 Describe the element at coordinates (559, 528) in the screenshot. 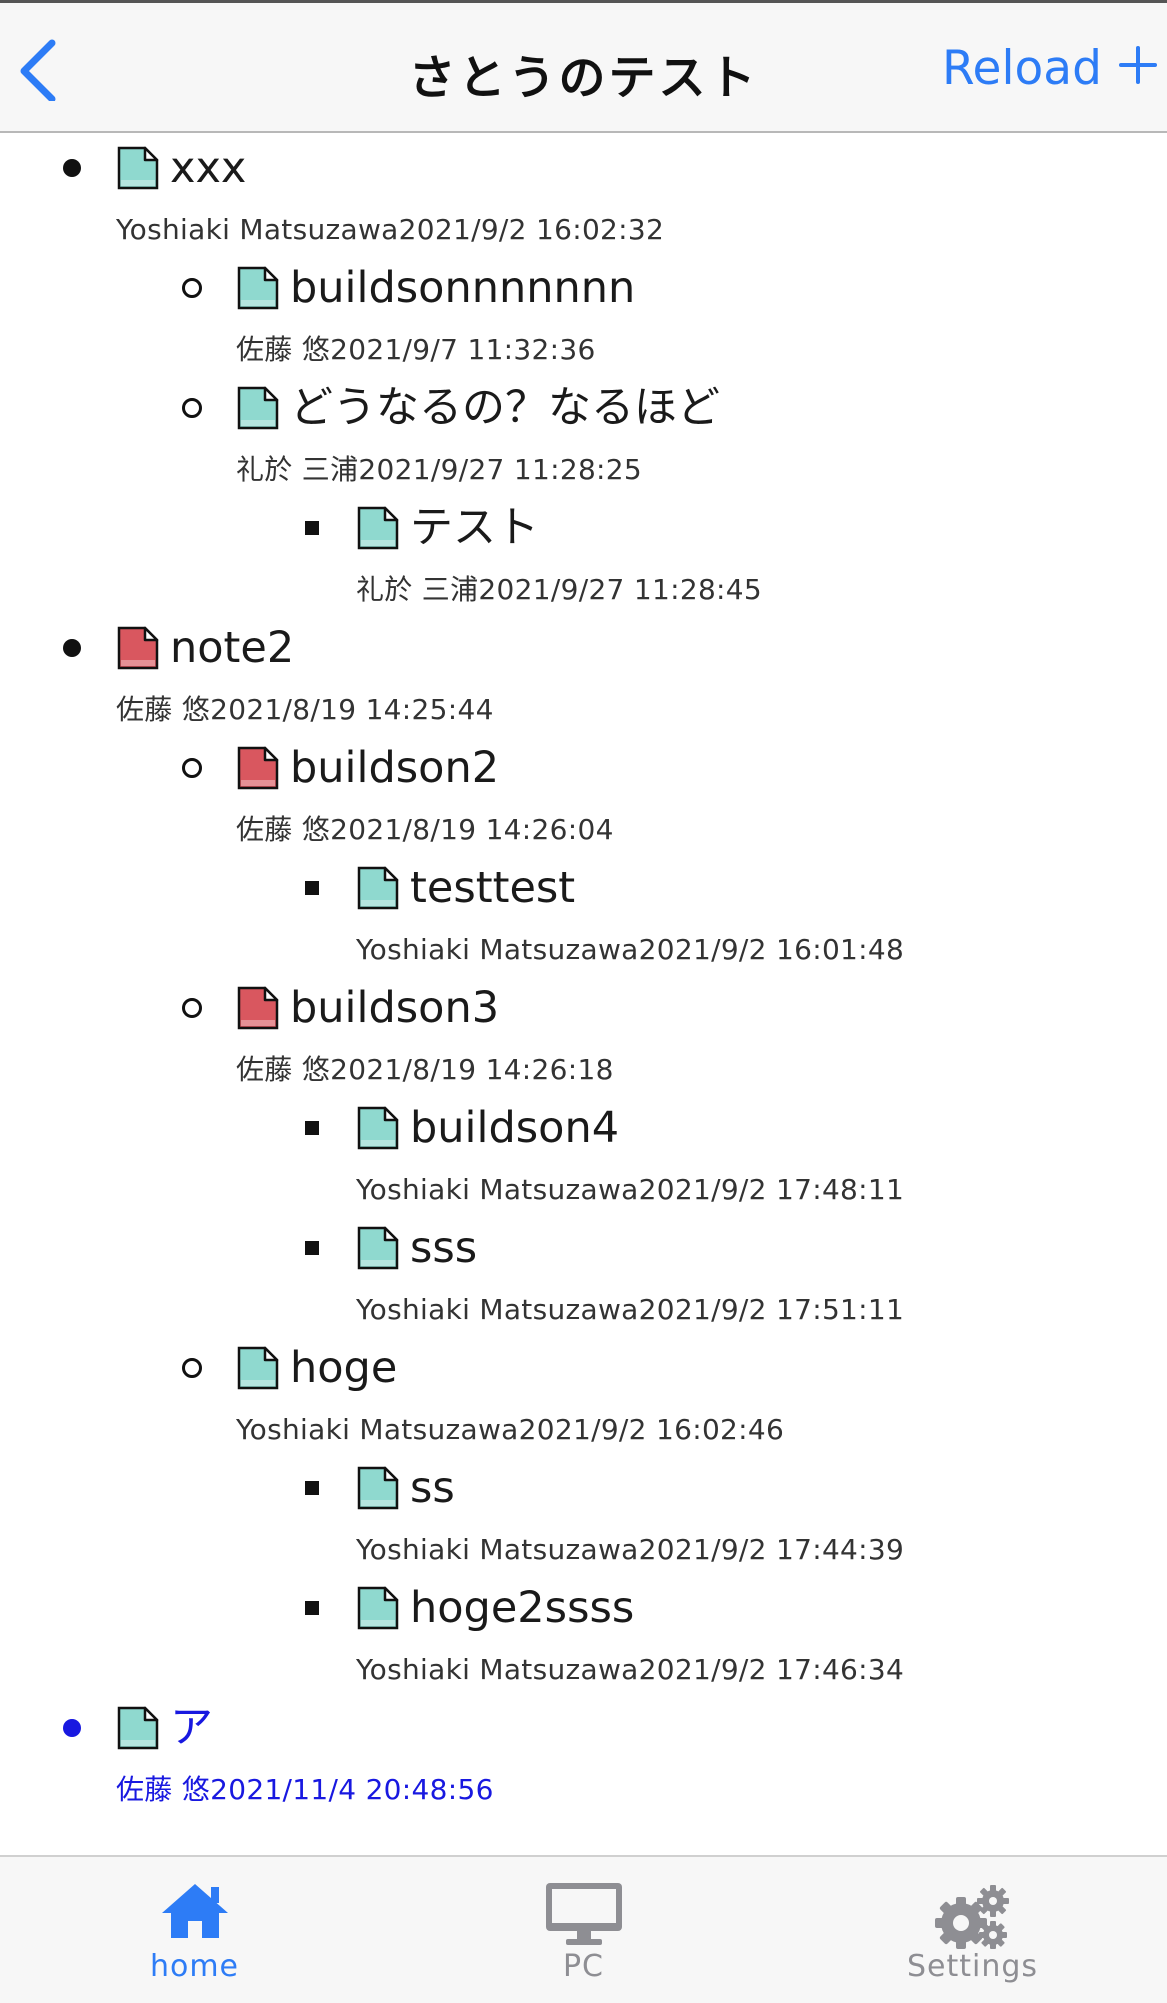

I see `note-link: テスト` at that location.